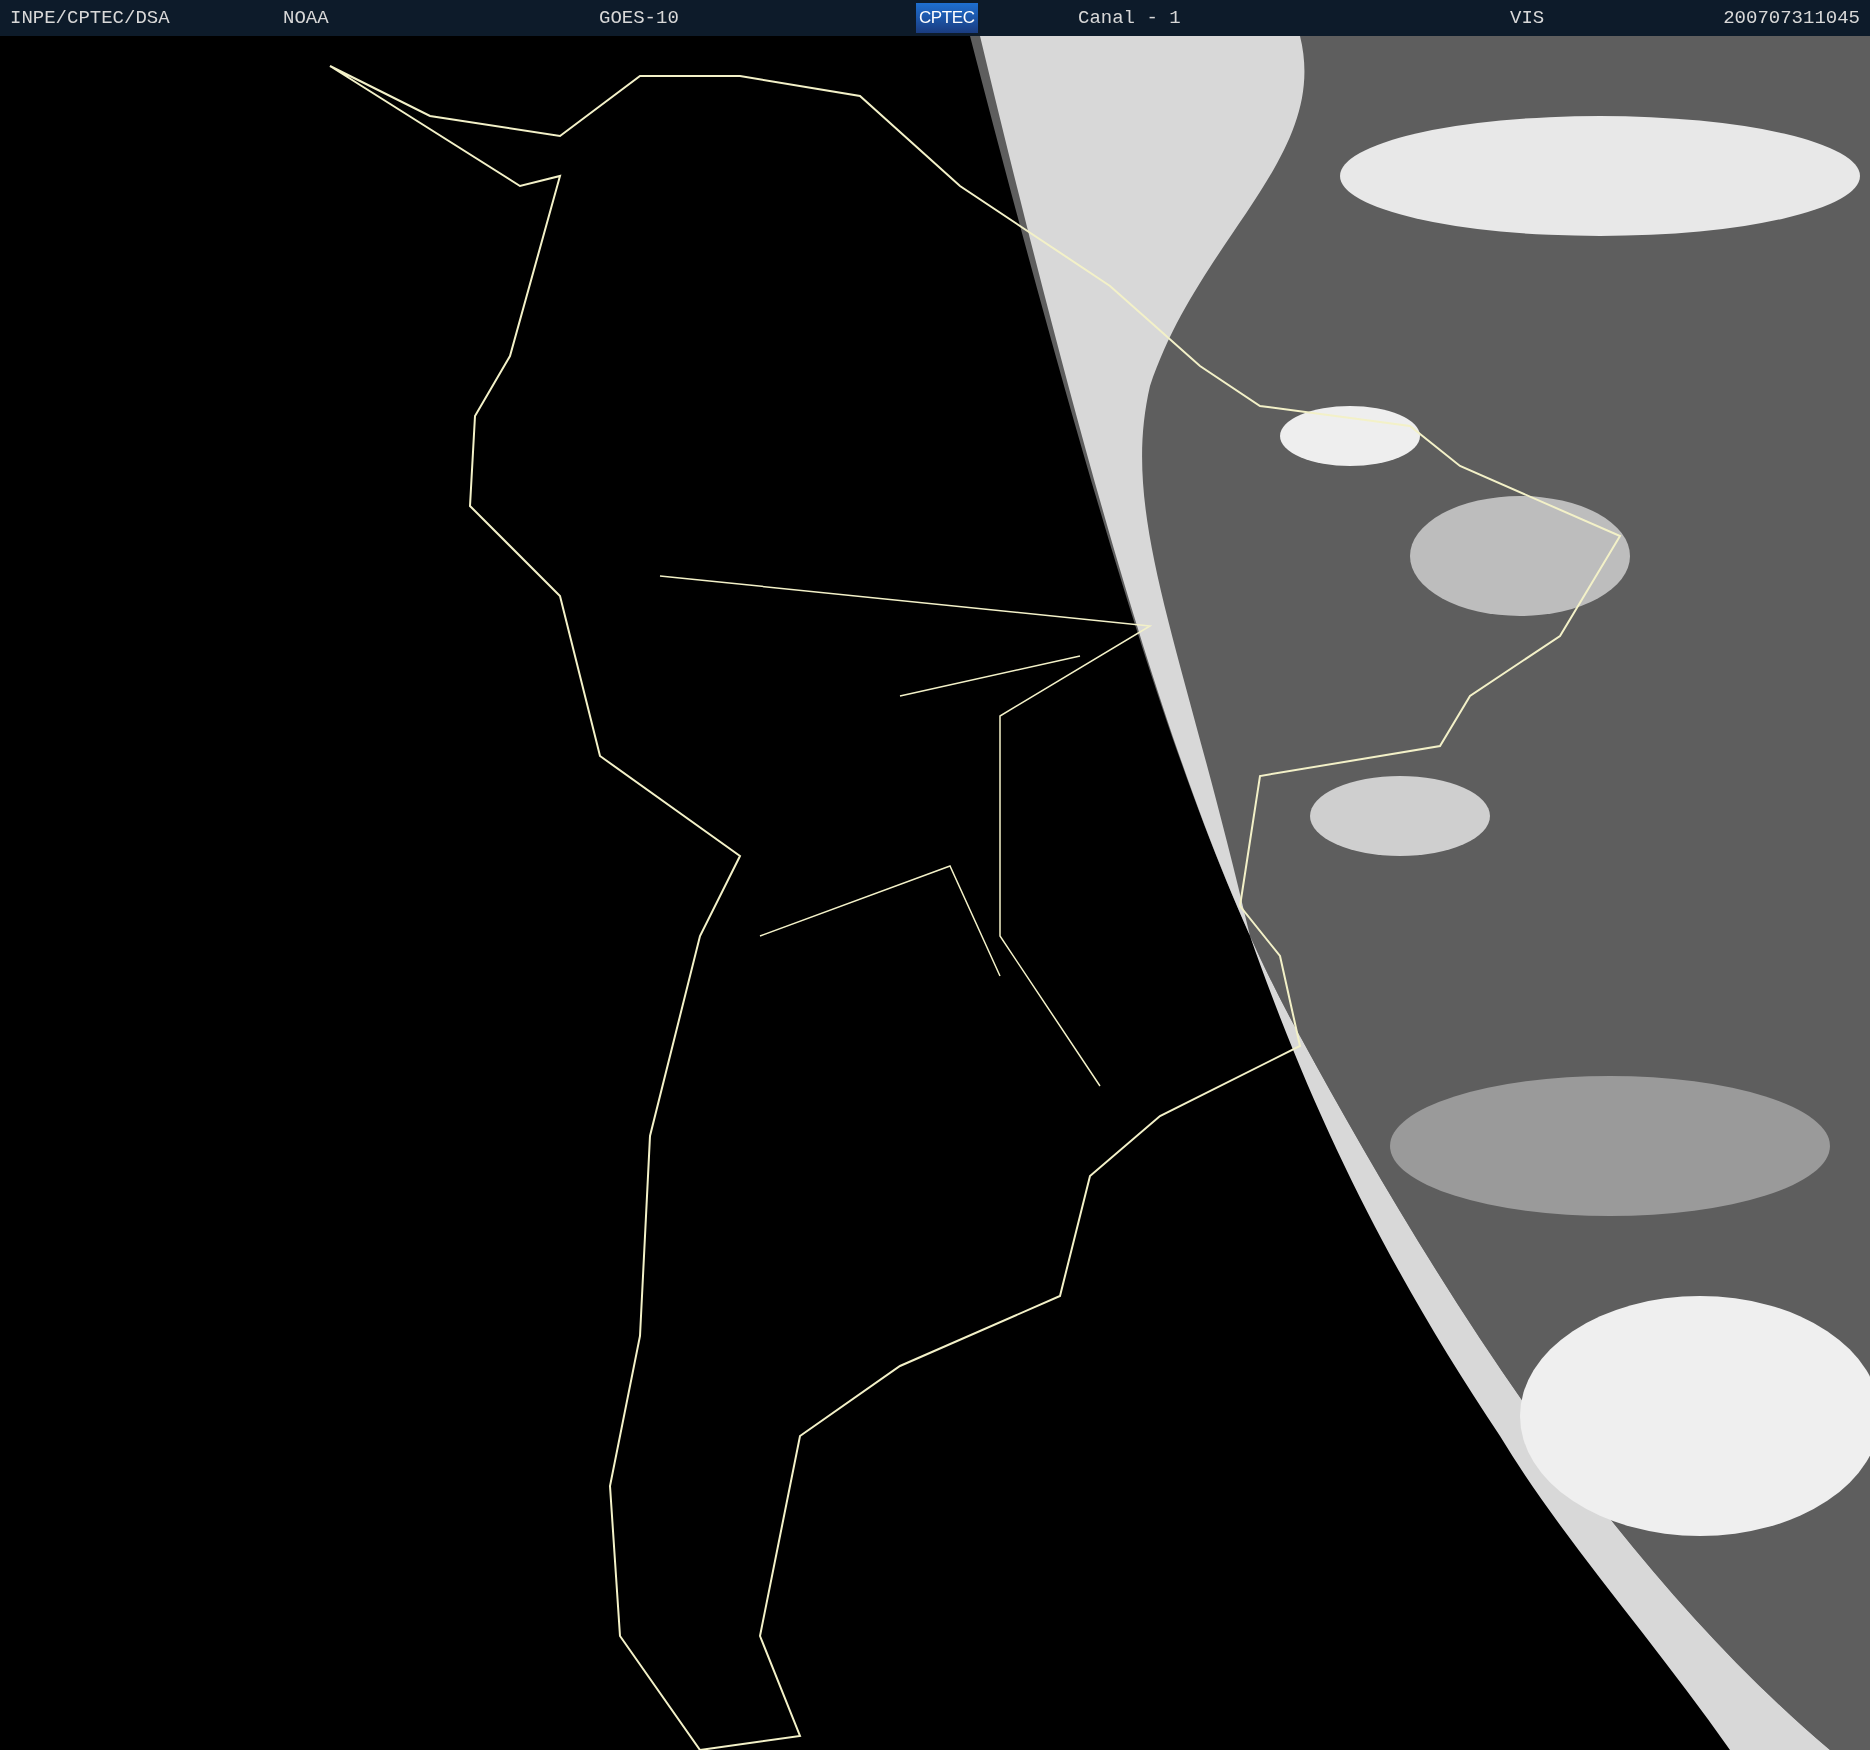 This screenshot has height=1750, width=1870. Describe the element at coordinates (306, 17) in the screenshot. I see `header-label: NOAA` at that location.